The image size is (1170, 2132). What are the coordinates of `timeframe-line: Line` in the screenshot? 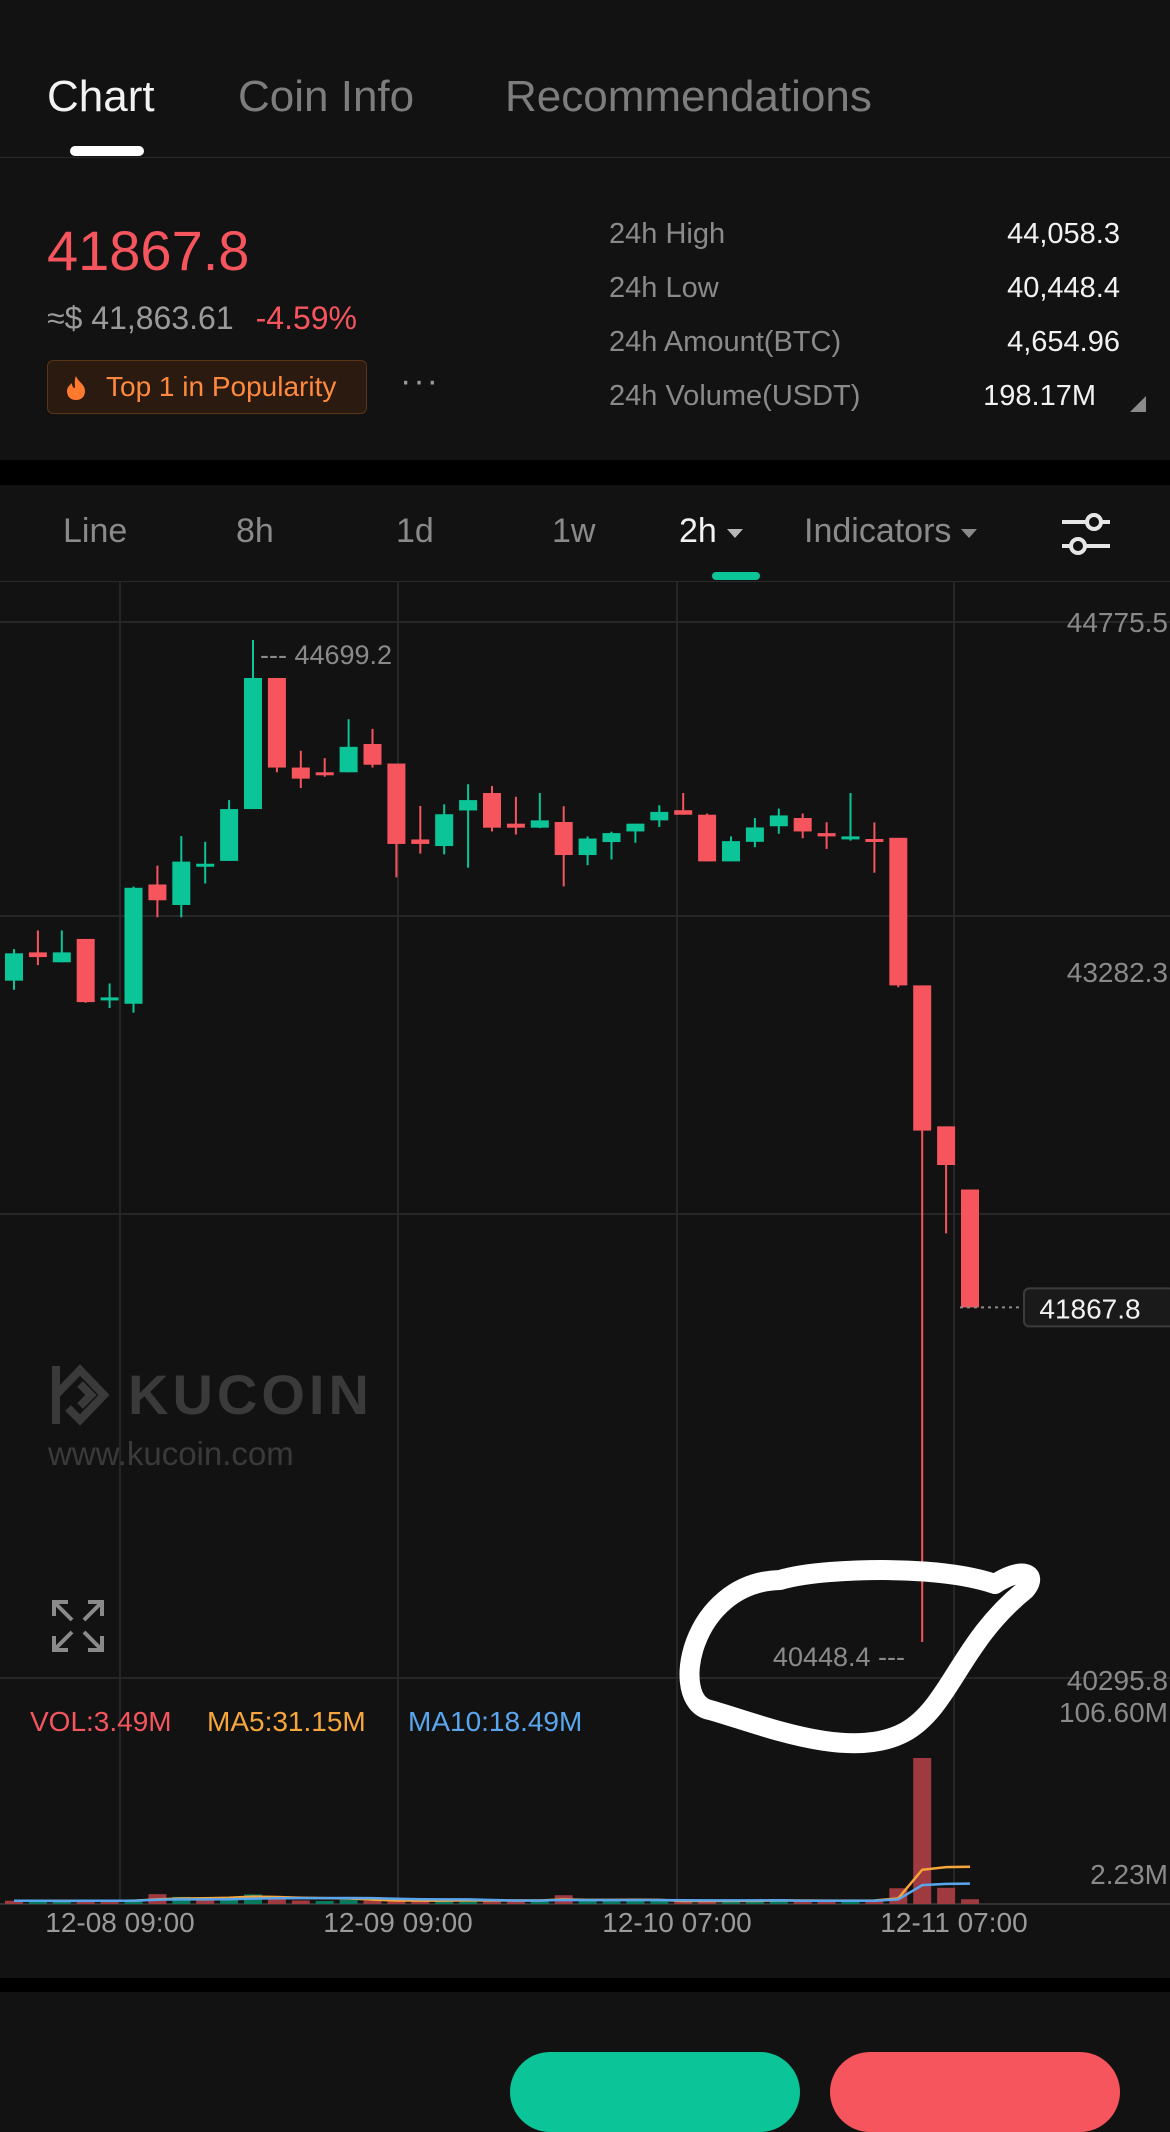 It's located at (95, 531).